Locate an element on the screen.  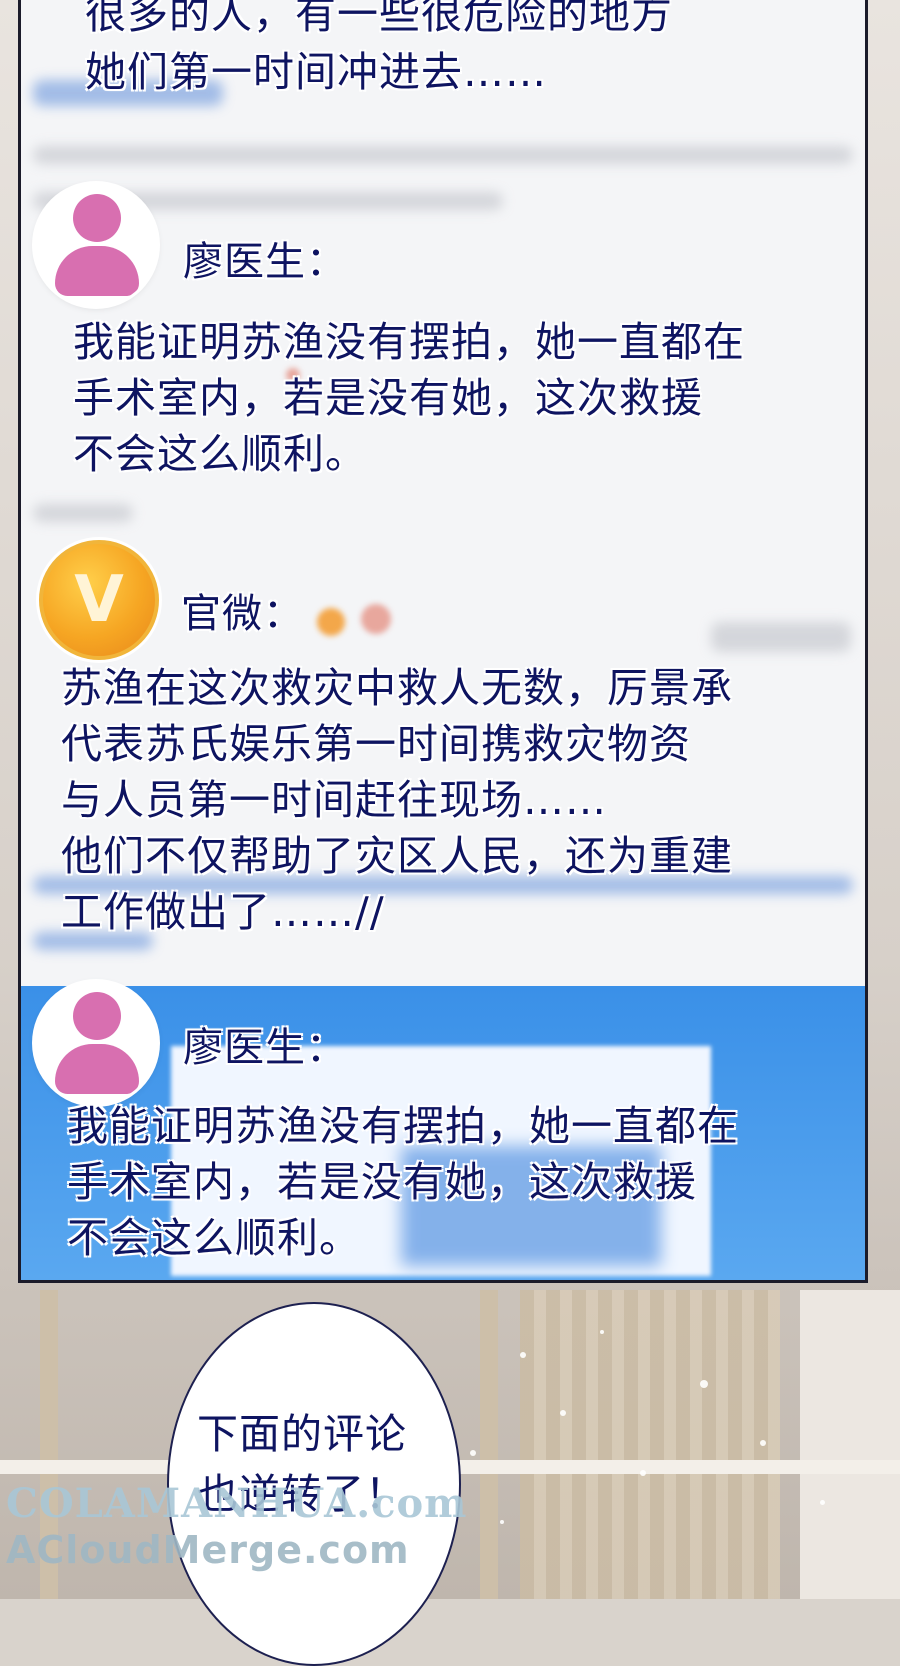
verified-badge-letter: V is located at coordinates (99, 600).